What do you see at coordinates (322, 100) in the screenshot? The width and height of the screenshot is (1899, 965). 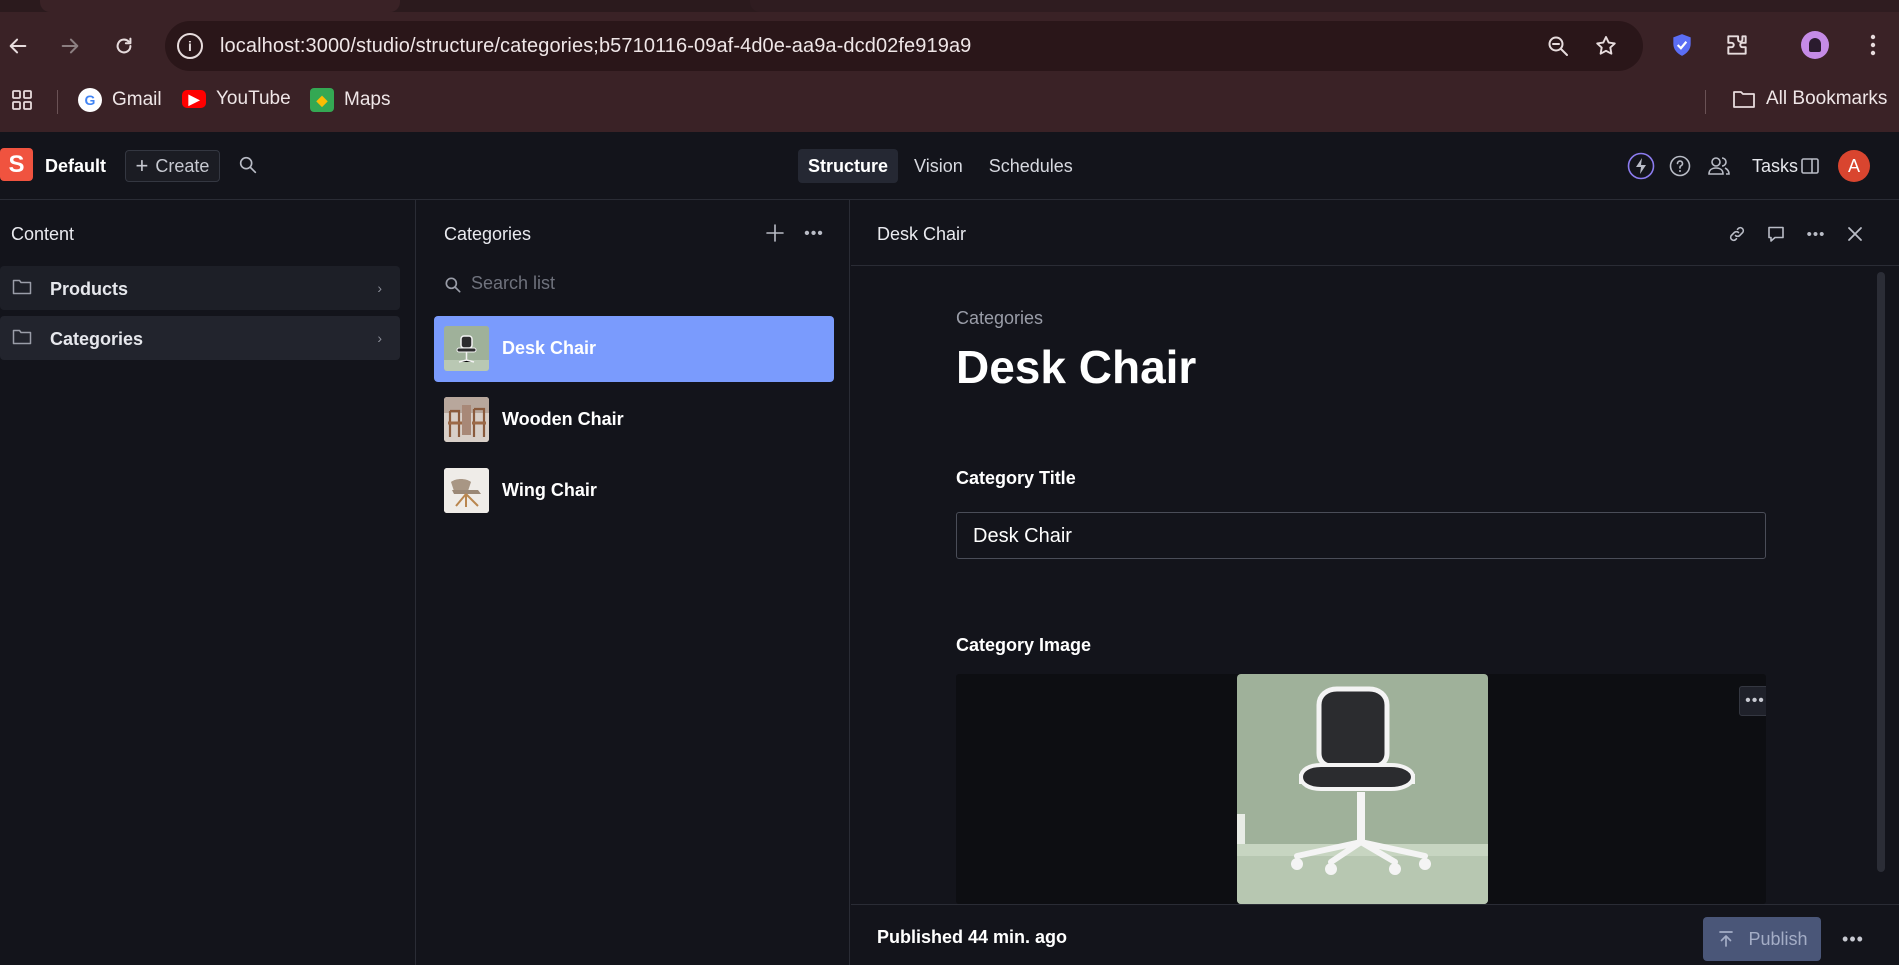 I see `maps-icon: ◆` at bounding box center [322, 100].